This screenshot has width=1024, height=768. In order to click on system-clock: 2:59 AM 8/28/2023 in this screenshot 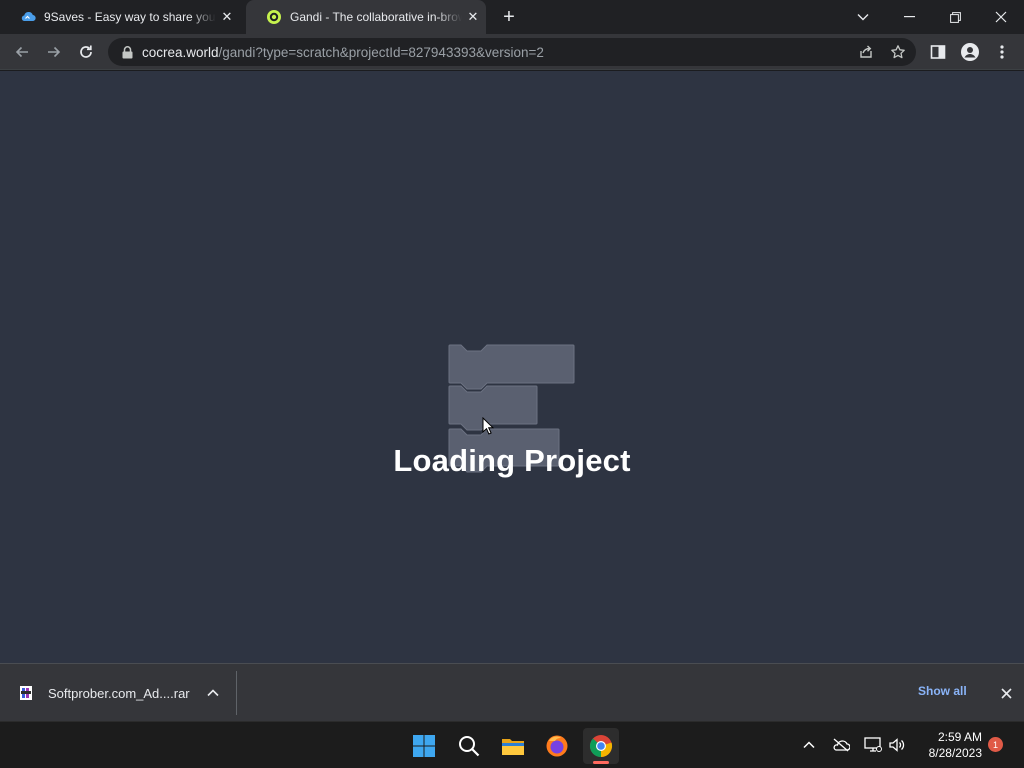, I will do `click(949, 745)`.